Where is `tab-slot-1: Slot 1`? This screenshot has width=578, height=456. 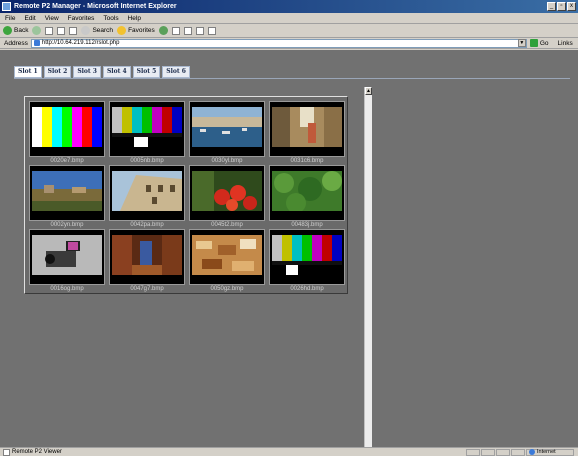 tab-slot-1: Slot 1 is located at coordinates (28, 72).